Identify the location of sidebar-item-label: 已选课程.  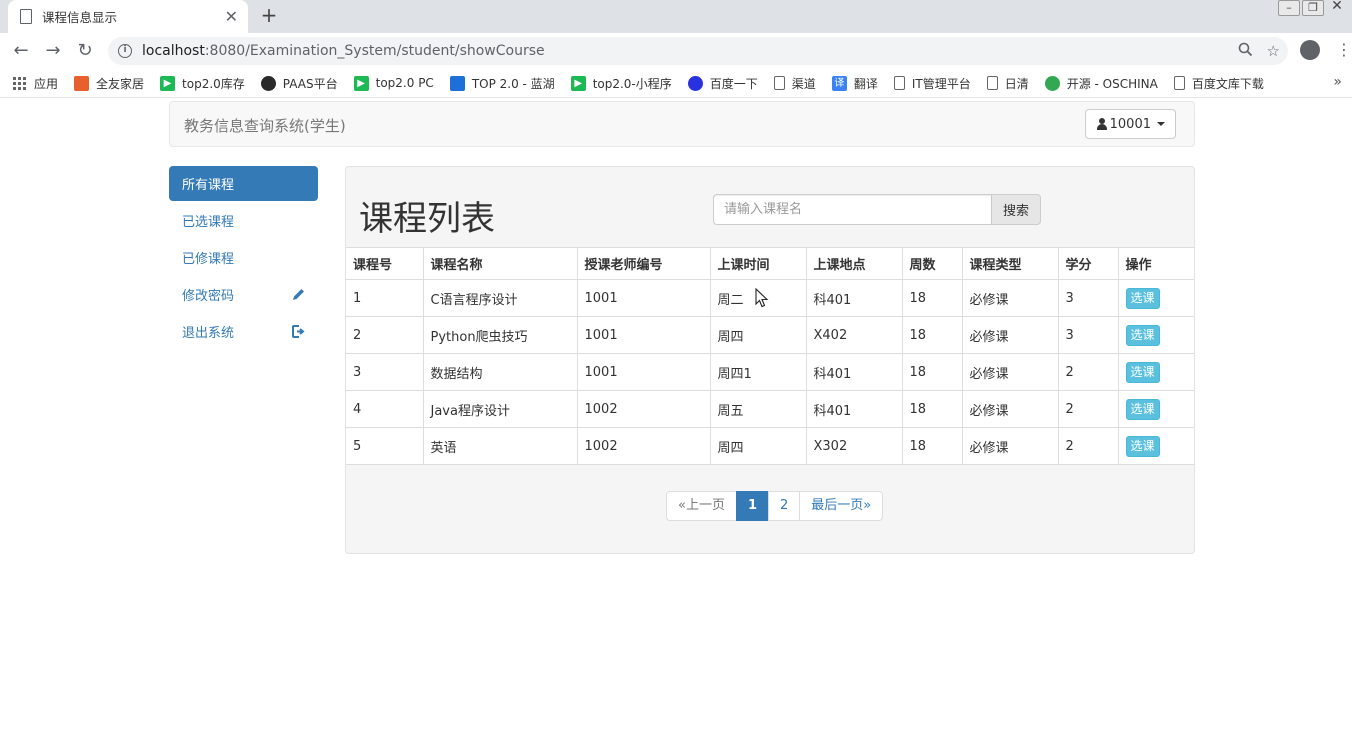
(208, 222).